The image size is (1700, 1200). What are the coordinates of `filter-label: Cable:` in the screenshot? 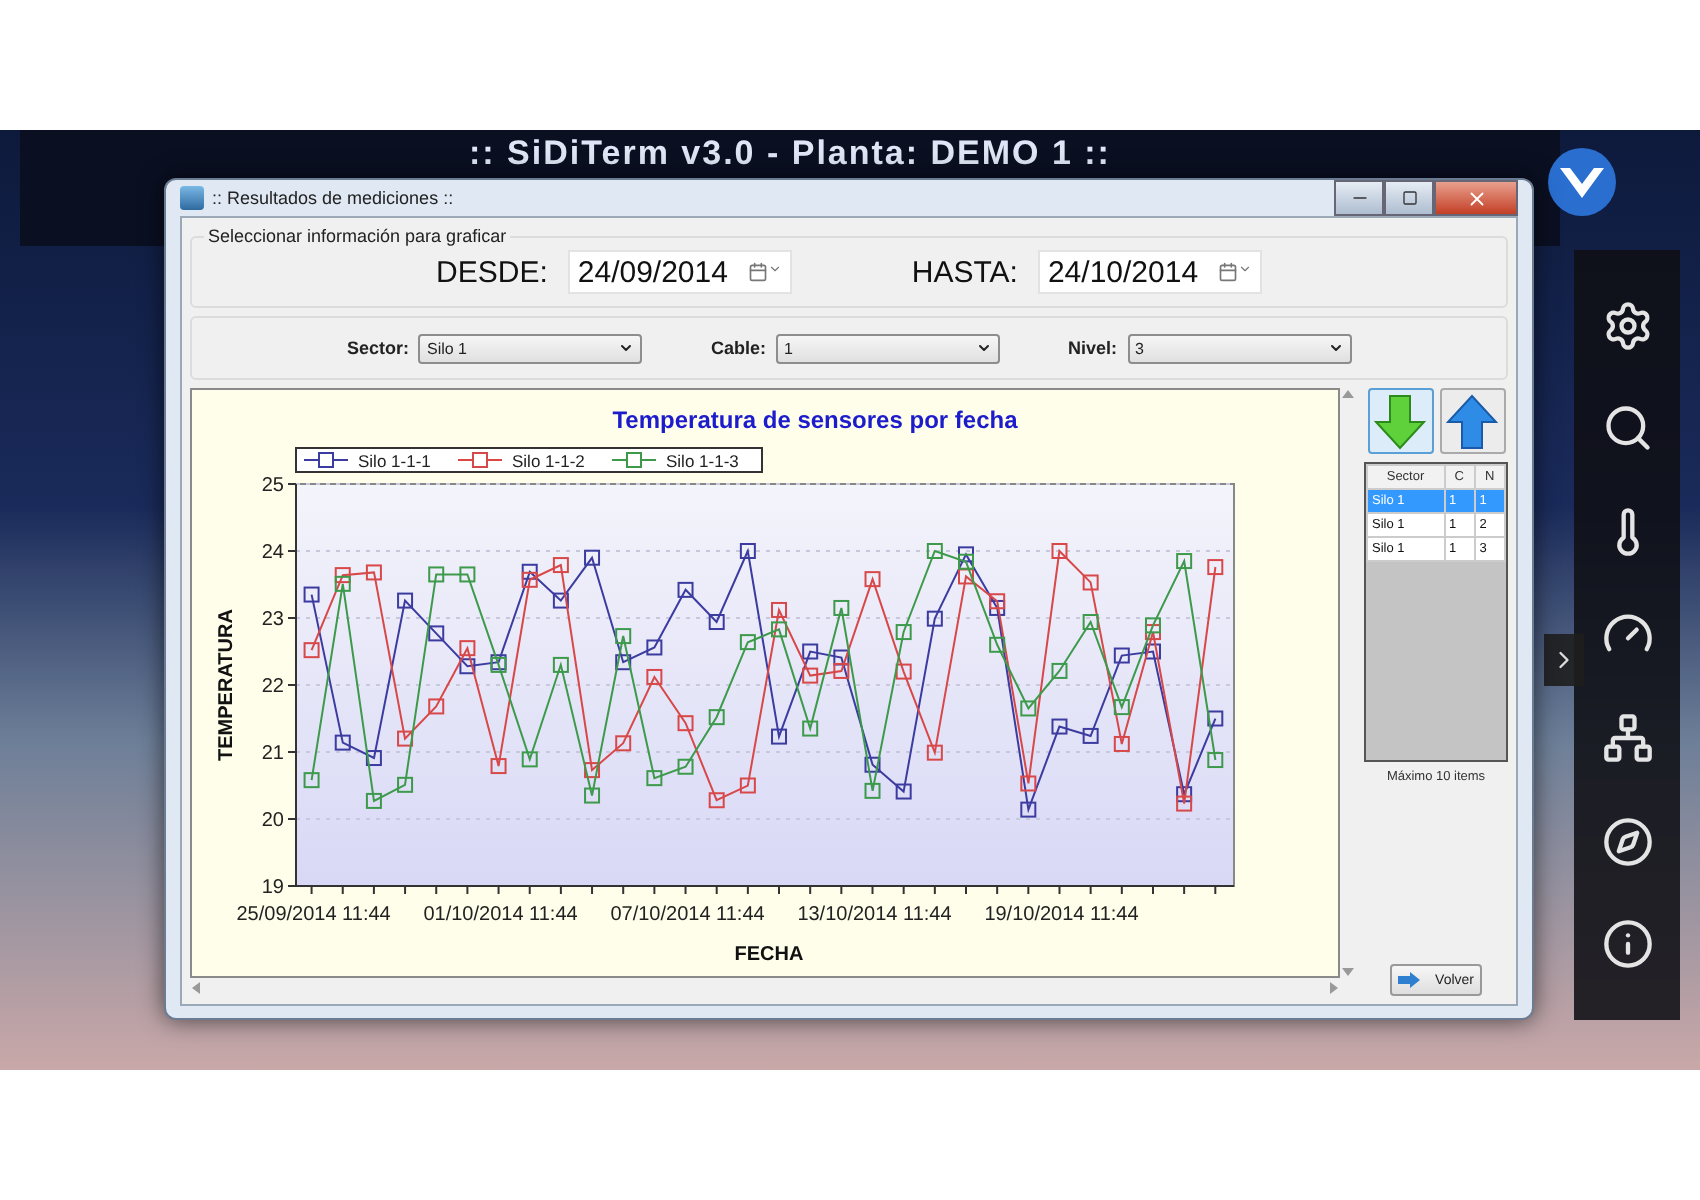 It's located at (738, 348).